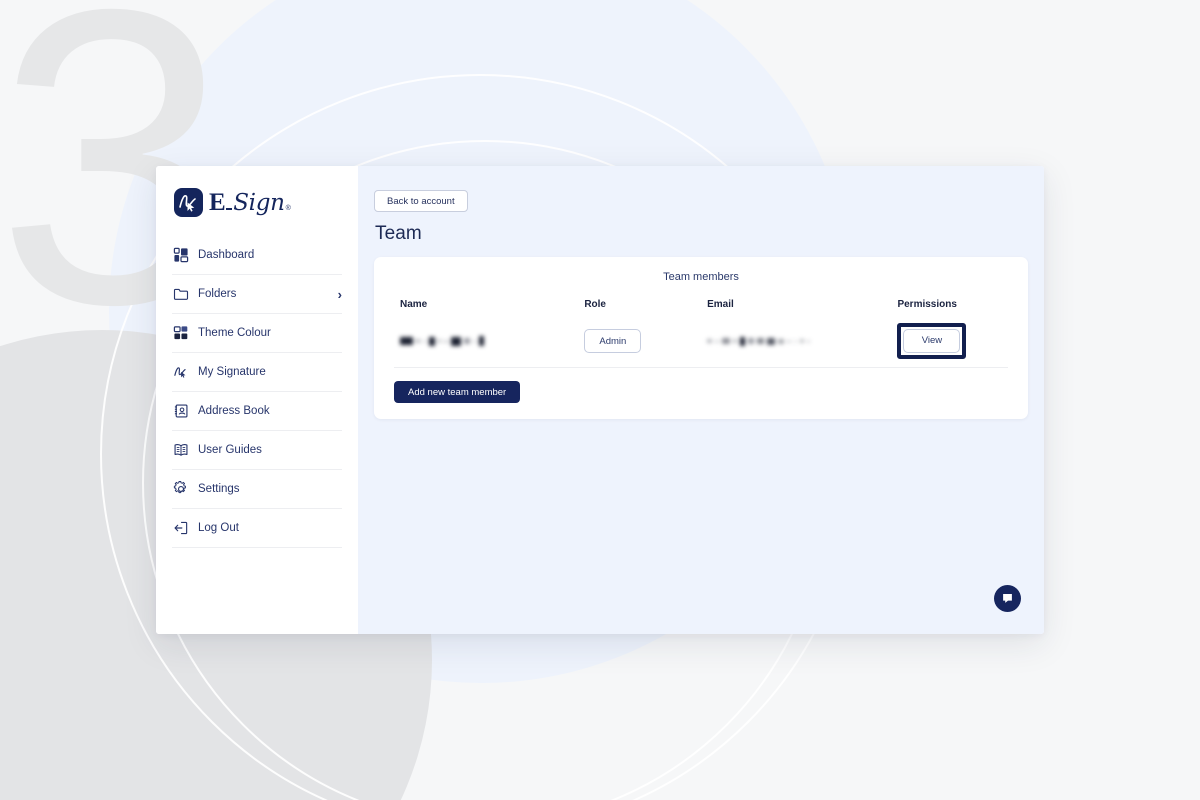 This screenshot has height=800, width=1200. What do you see at coordinates (230, 450) in the screenshot?
I see `sidebar-item-label: User Guides` at bounding box center [230, 450].